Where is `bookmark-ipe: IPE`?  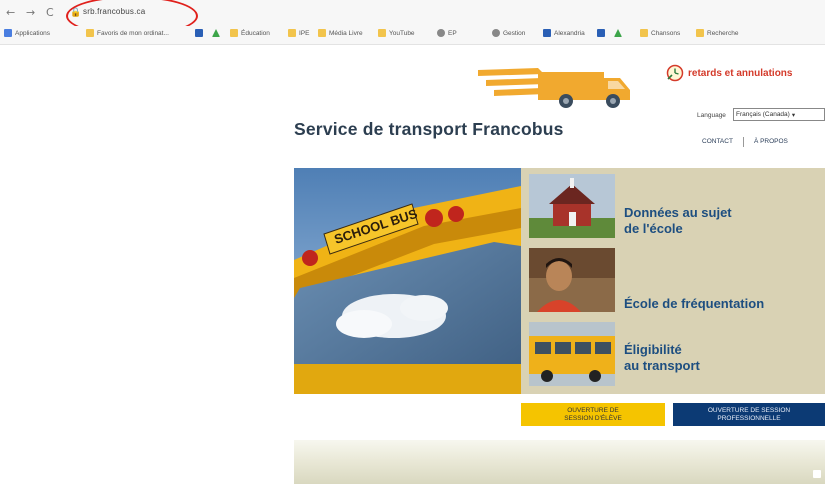
bookmark-ipe: IPE is located at coordinates (298, 33).